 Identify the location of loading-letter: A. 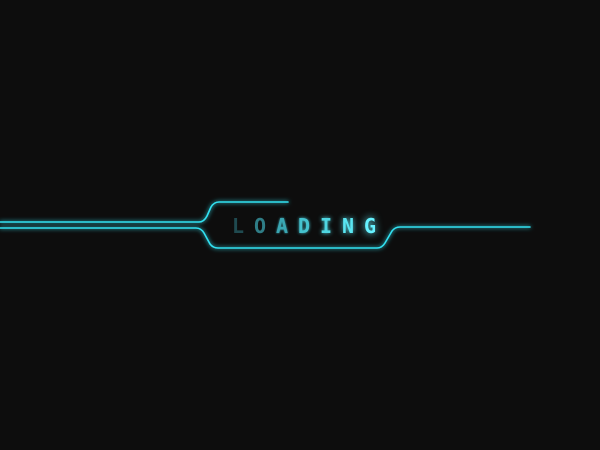
(282, 226).